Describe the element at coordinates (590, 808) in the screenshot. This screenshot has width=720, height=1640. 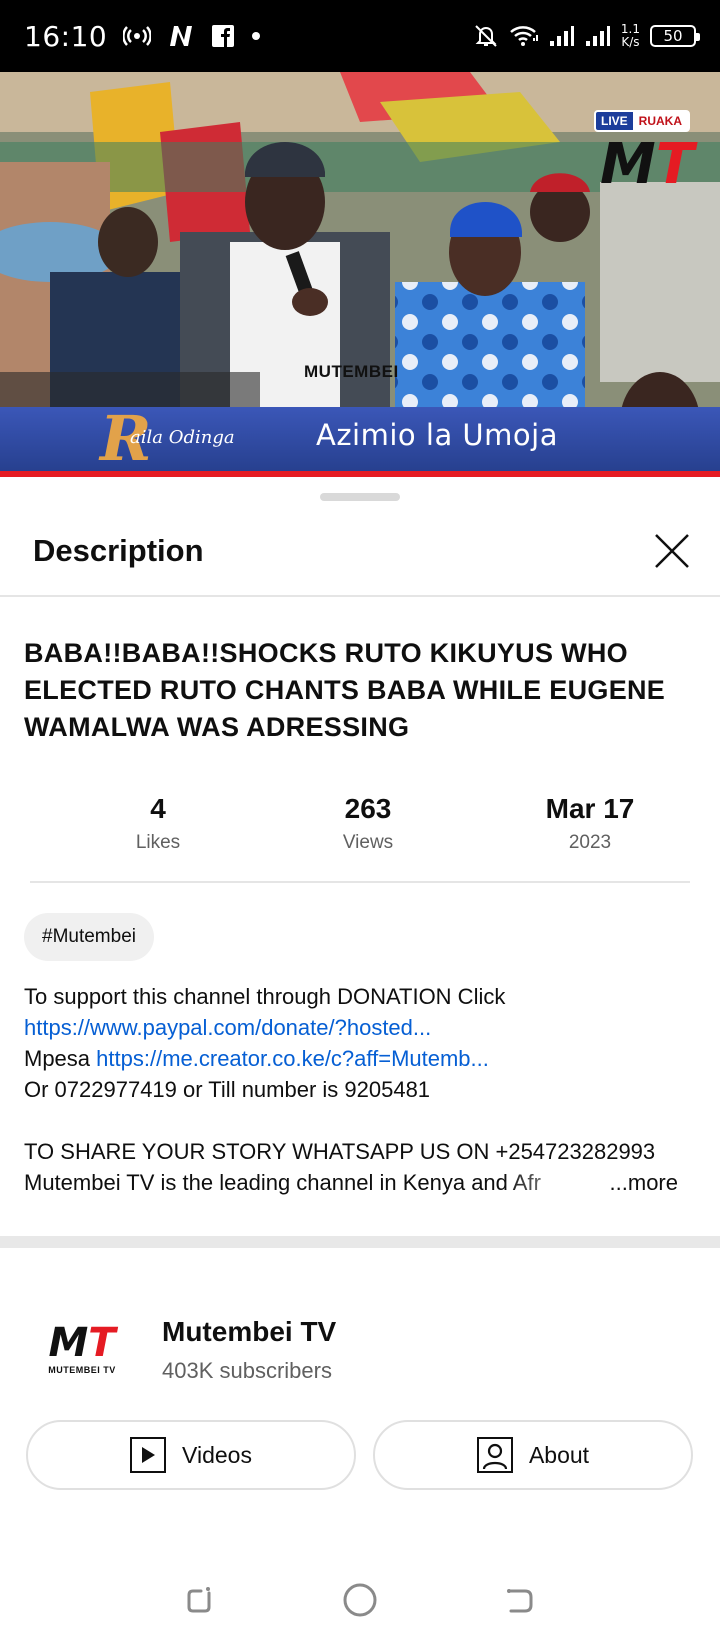
I see `upload-date: Mar 17` at that location.